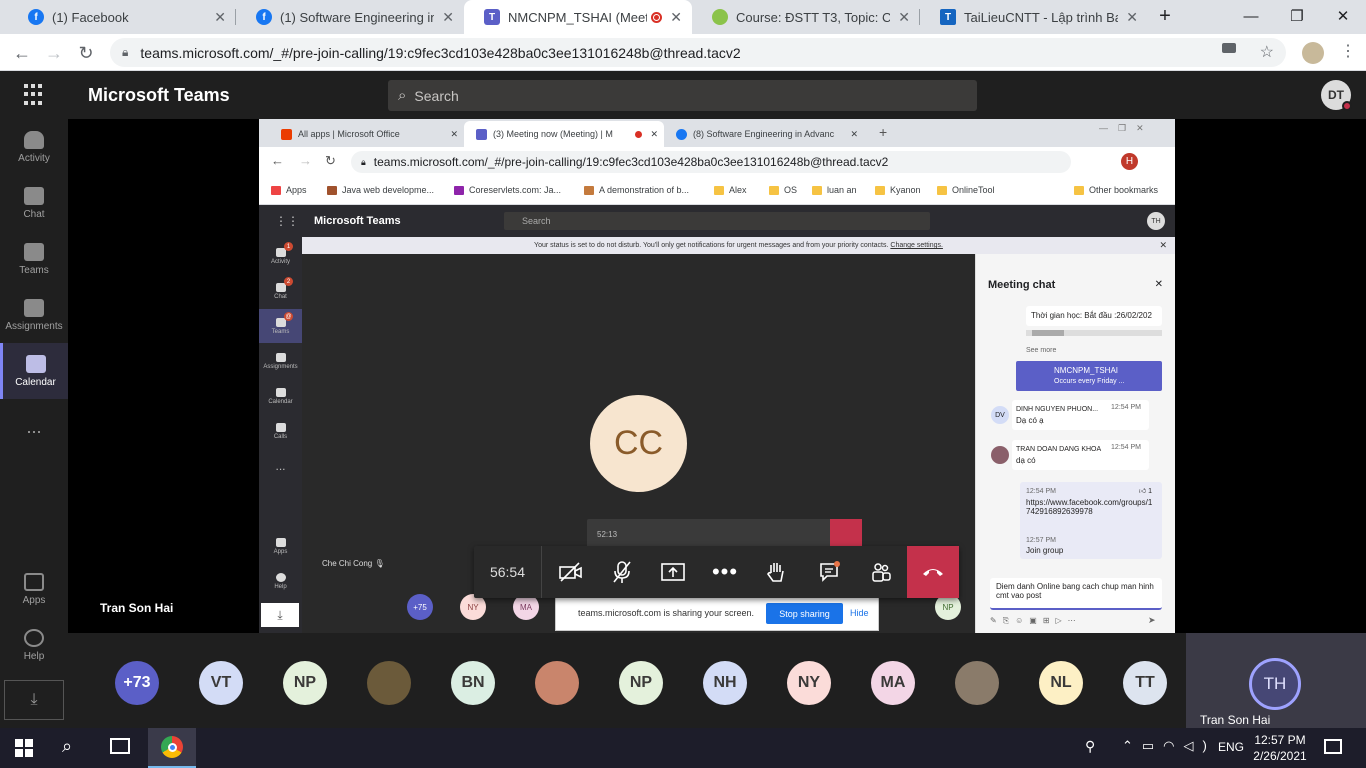 The height and width of the screenshot is (768, 1366). What do you see at coordinates (34, 581) in the screenshot?
I see `apps-icon` at bounding box center [34, 581].